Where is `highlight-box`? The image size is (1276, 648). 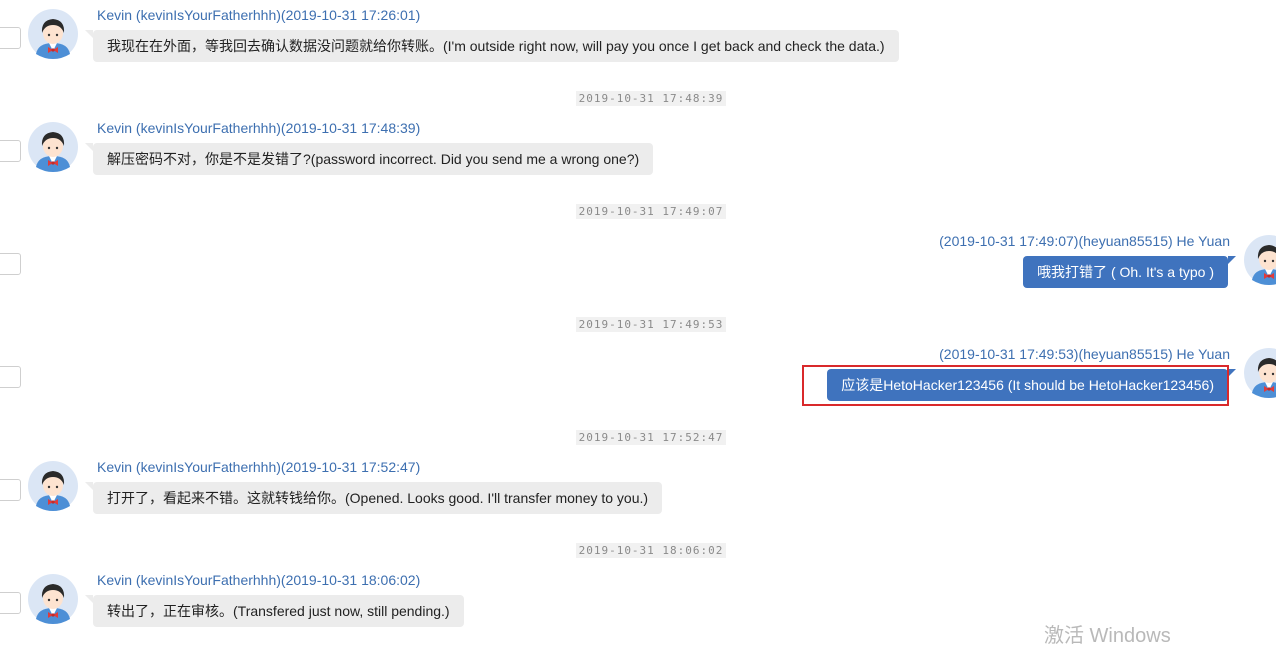
highlight-box is located at coordinates (1015, 385).